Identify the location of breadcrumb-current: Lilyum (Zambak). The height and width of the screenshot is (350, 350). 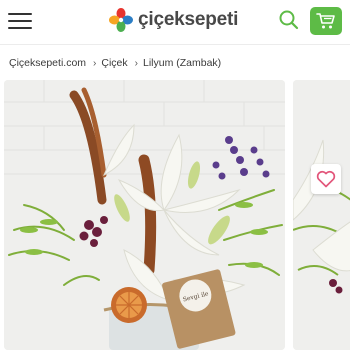
(182, 63).